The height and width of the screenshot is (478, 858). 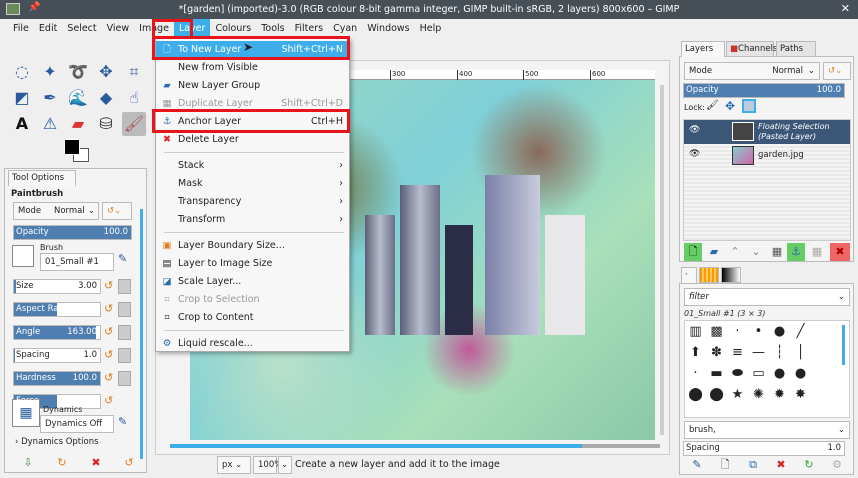 What do you see at coordinates (800, 394) in the screenshot?
I see `brush-item: ✸` at bounding box center [800, 394].